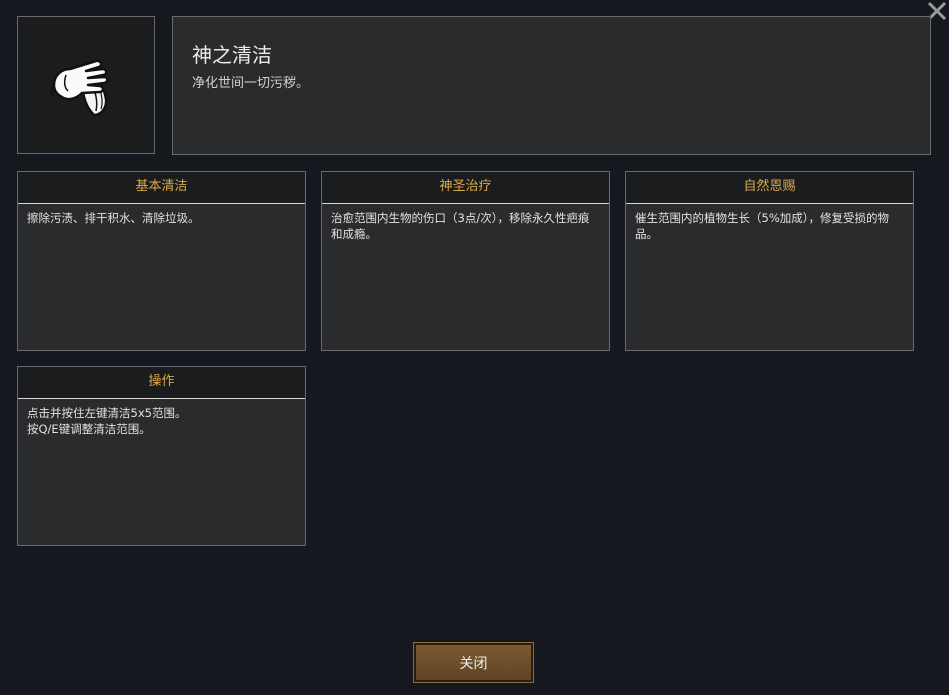 The width and height of the screenshot is (949, 695). What do you see at coordinates (161, 456) in the screenshot?
I see `controls-card: 操作 点击并按住左键清洁5x5范围。 按Q/E键调整清洁范围。` at bounding box center [161, 456].